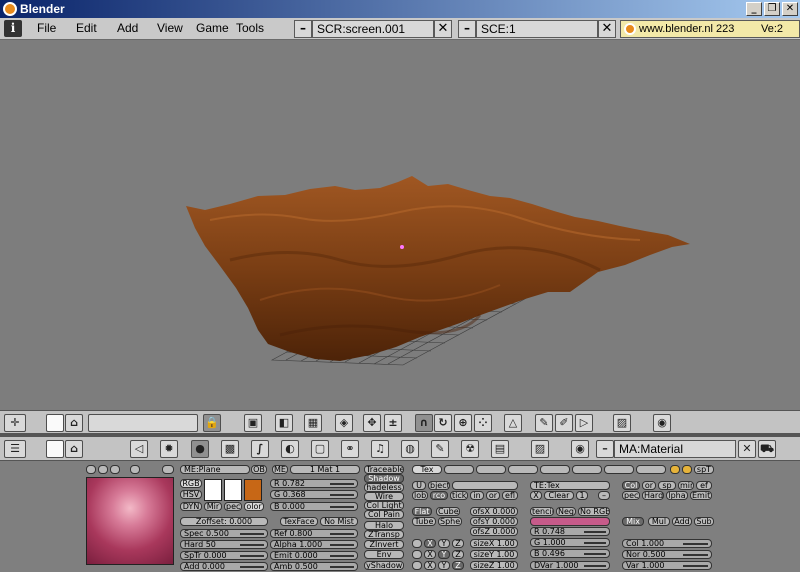  I want to click on wire-button: Wire, so click(384, 496).